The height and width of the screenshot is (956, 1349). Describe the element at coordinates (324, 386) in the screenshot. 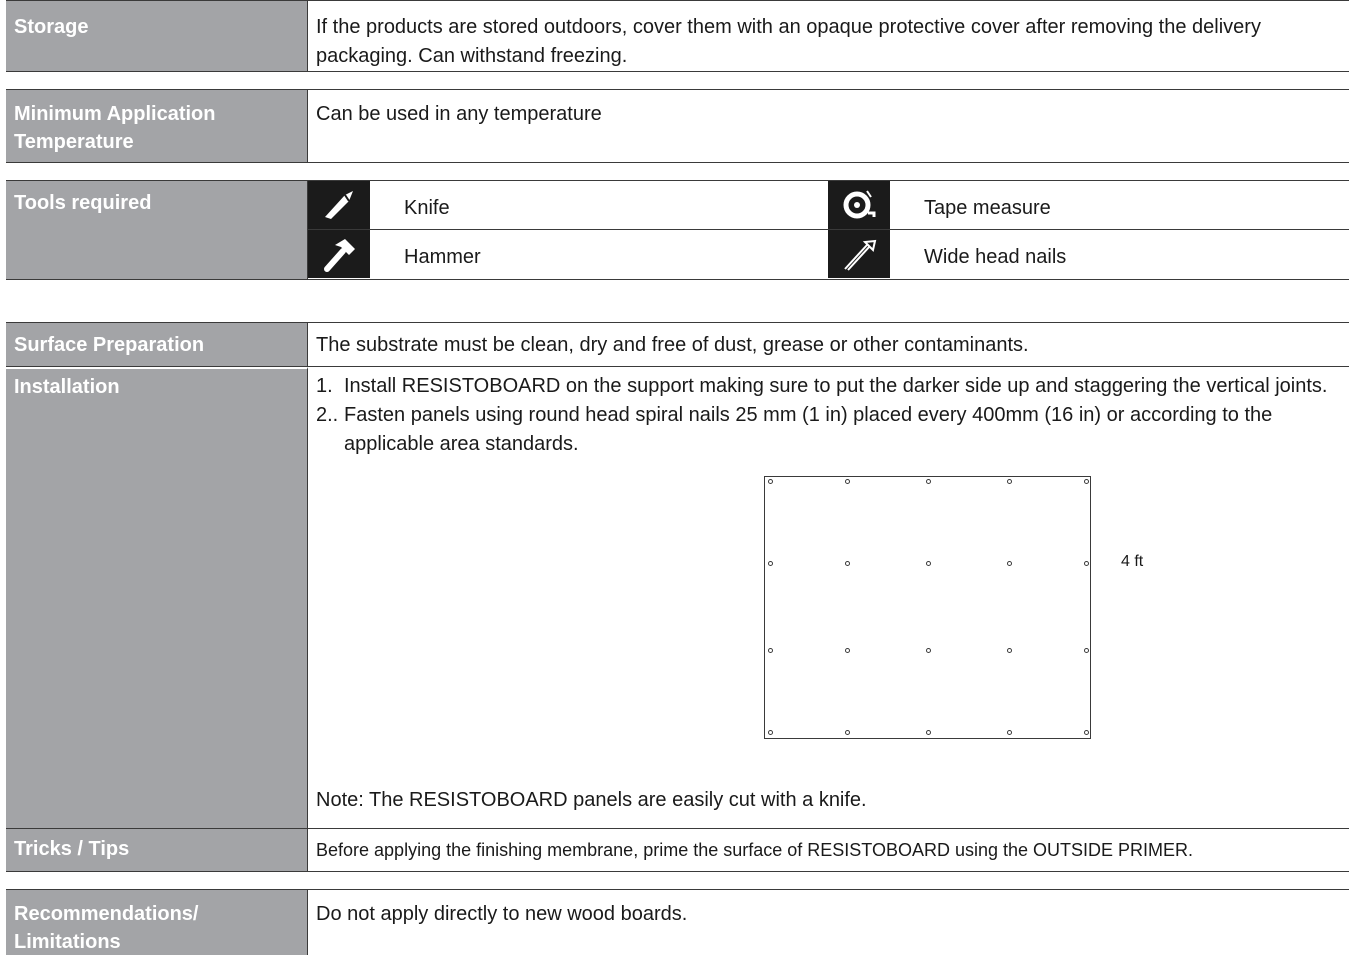

I see `step-number: 1.` at that location.